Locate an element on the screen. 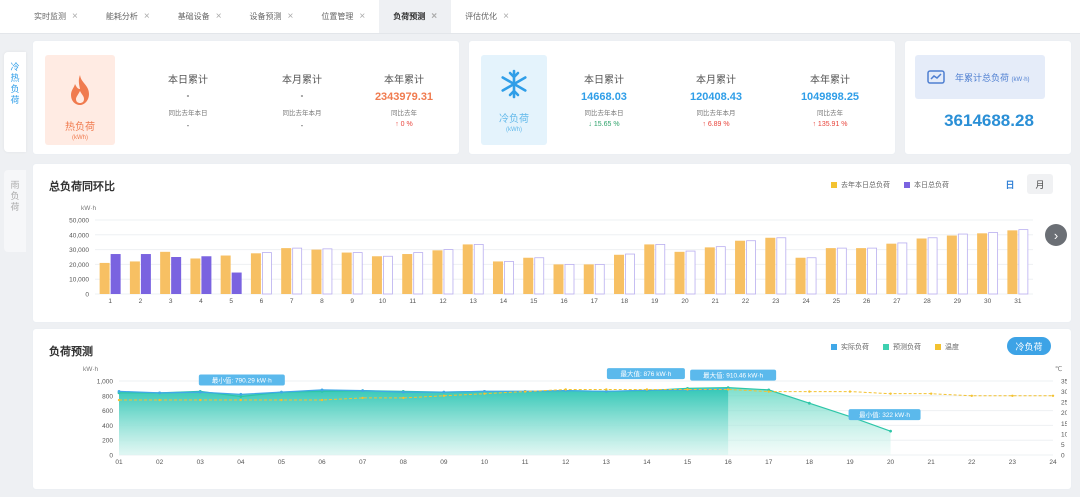  legend-forecast: 预测负荷 is located at coordinates (902, 347).